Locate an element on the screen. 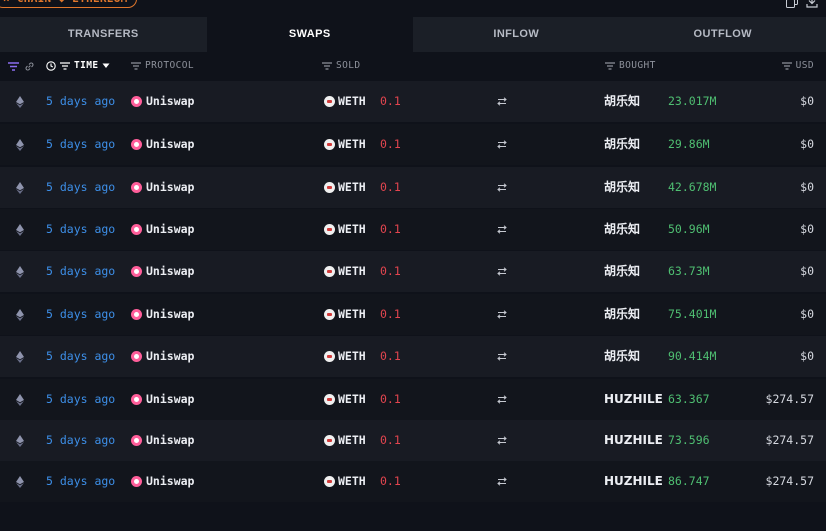  time-column-header: TIME is located at coordinates (78, 66).